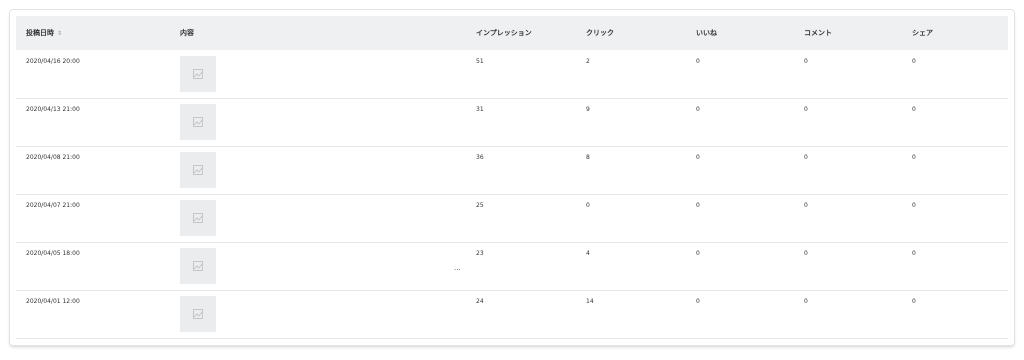 The width and height of the screenshot is (1024, 360). I want to click on header-comments: コメント, so click(818, 33).